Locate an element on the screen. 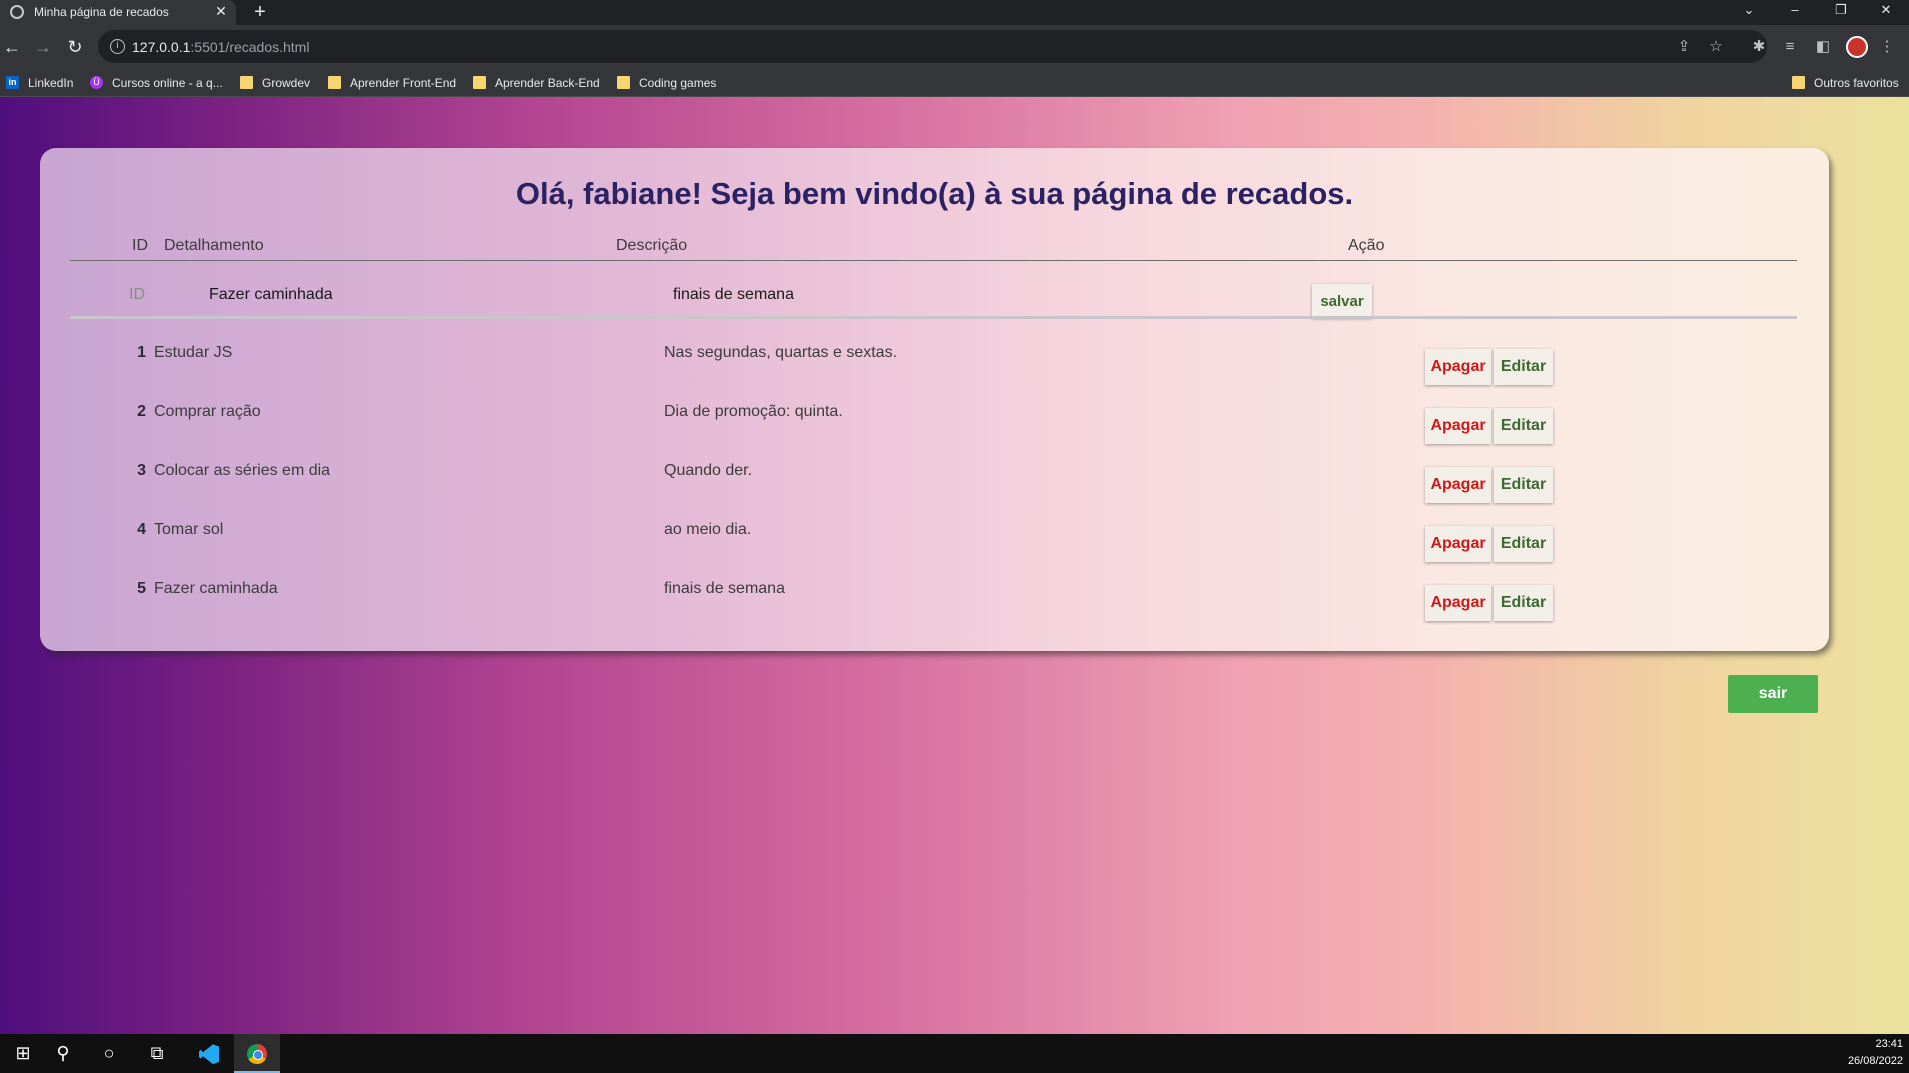  row-description: Nas segundas, quartas e sextas. is located at coordinates (781, 352).